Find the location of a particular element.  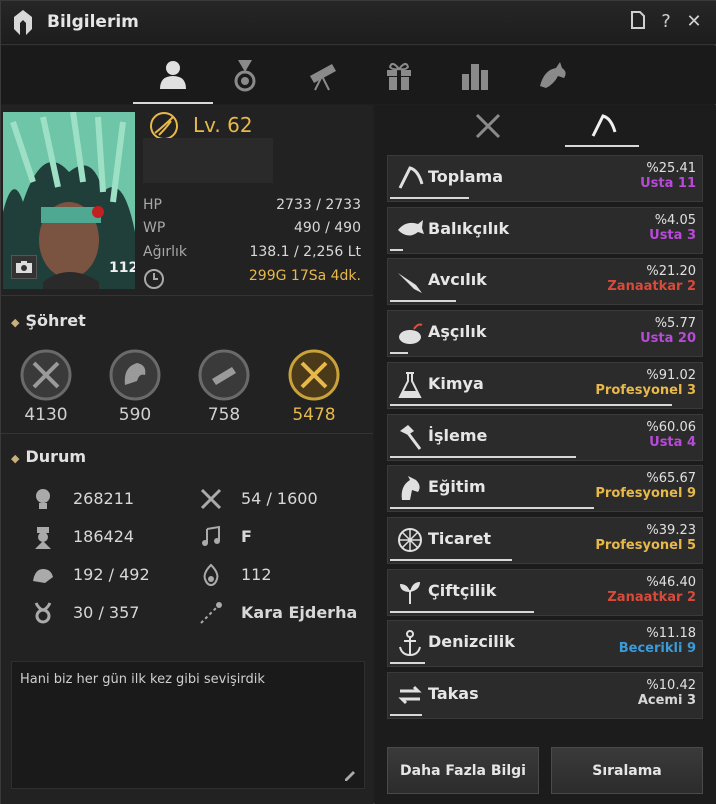

life-skill-percent: %5.77 is located at coordinates (675, 324).